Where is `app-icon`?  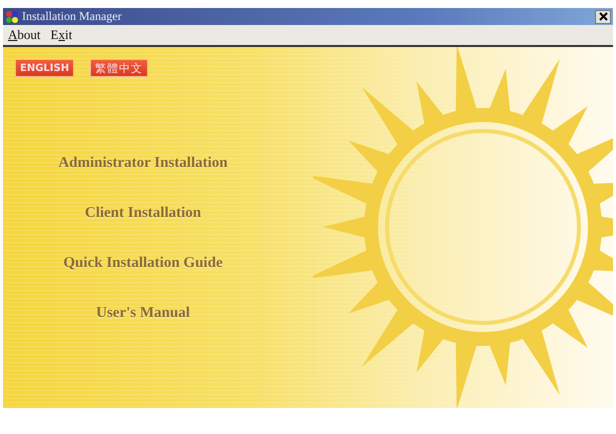
app-icon is located at coordinates (12, 17).